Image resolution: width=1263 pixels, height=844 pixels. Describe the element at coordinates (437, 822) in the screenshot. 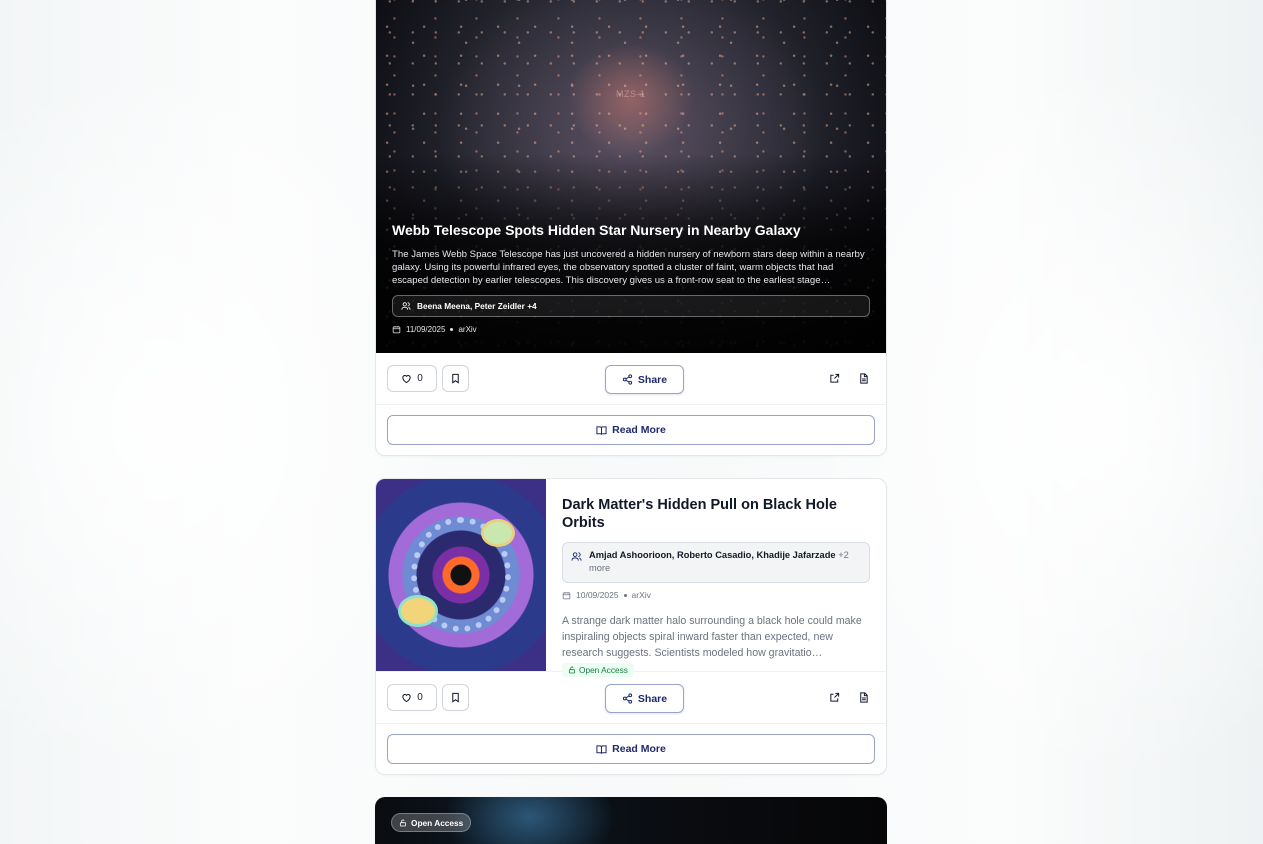

I see `open-access-label: Open Access` at that location.